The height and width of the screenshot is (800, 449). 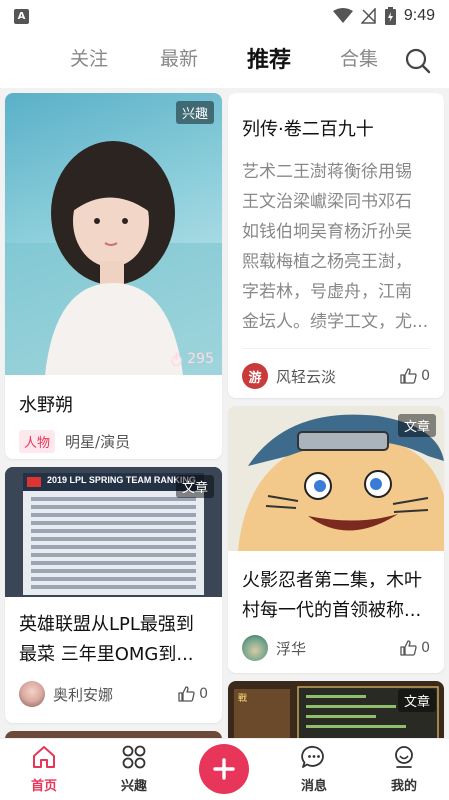 What do you see at coordinates (224, 16) in the screenshot?
I see `status-bar: A 9:49` at bounding box center [224, 16].